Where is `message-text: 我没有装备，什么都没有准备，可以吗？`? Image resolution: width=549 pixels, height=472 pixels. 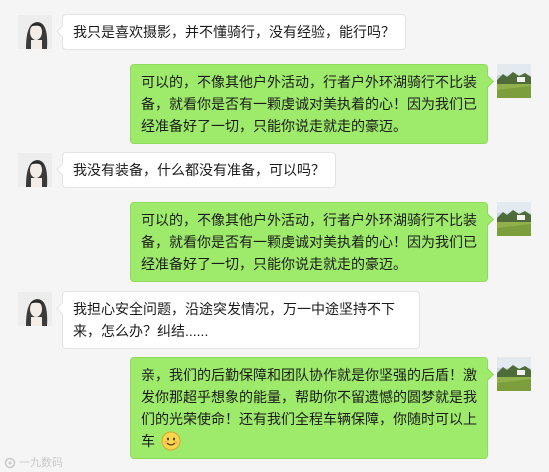 message-text: 我没有装备，什么都没有准备，可以吗？ is located at coordinates (199, 170).